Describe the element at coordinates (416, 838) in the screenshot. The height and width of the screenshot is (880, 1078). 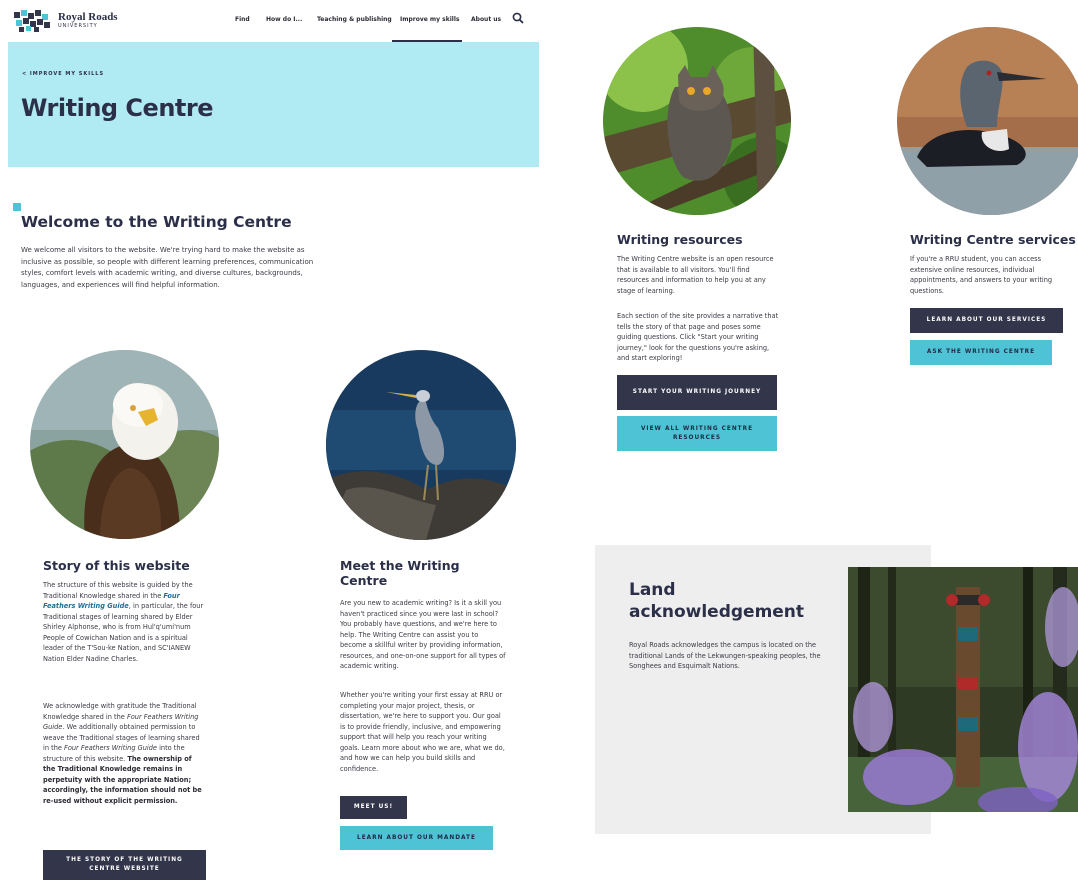
I see `mandate-button: LEARN ABOUT OUR MANDATE` at that location.